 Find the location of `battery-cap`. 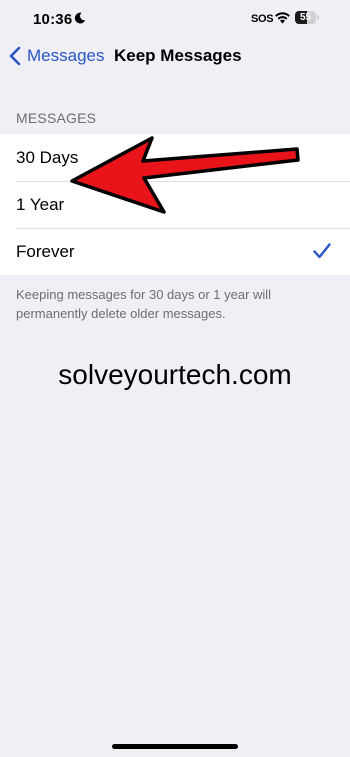

battery-cap is located at coordinates (318, 17).